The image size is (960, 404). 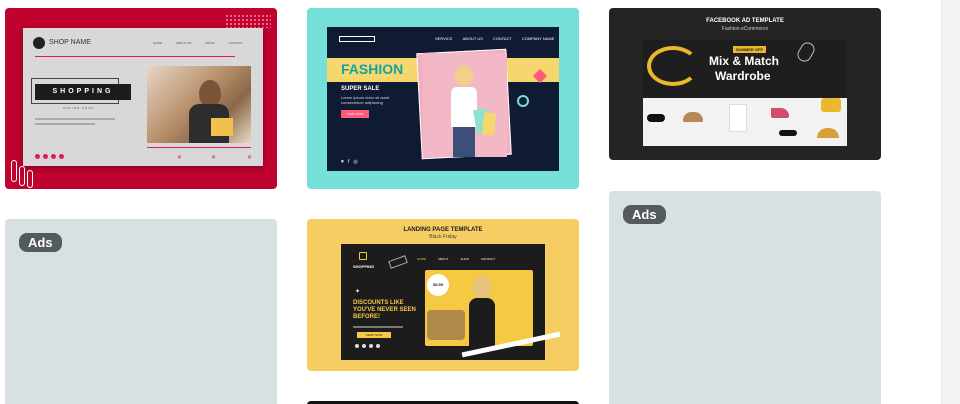 What do you see at coordinates (745, 297) in the screenshot?
I see `card-ads-placeholder-right: Ads` at bounding box center [745, 297].